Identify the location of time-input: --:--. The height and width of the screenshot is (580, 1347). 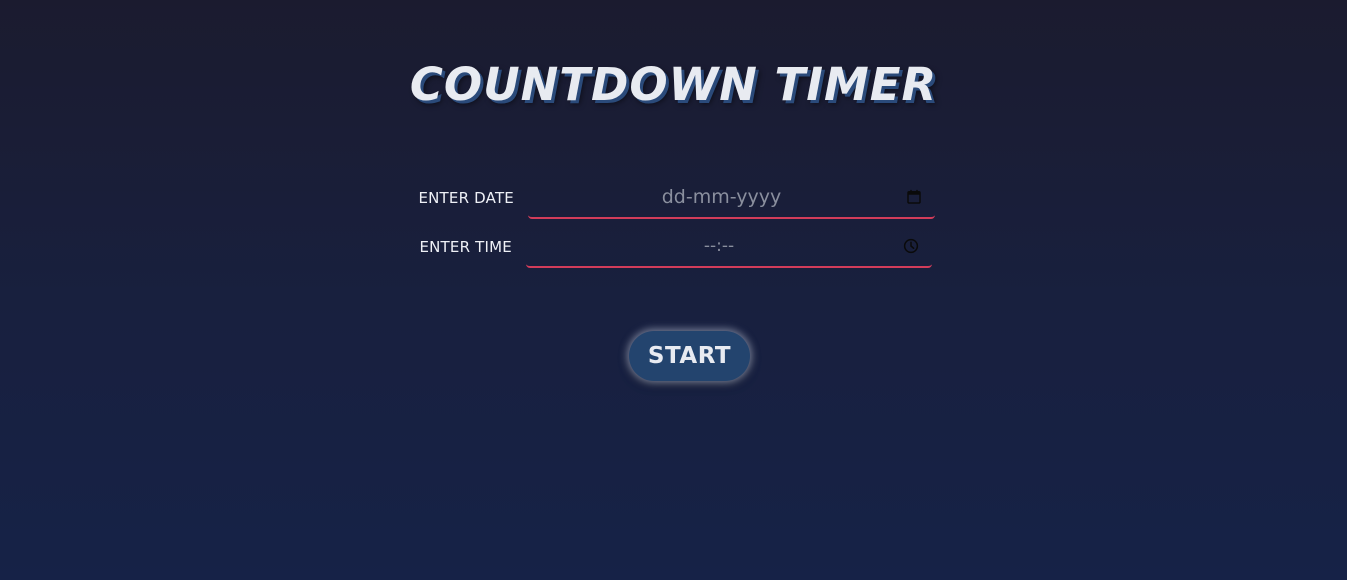
(729, 247).